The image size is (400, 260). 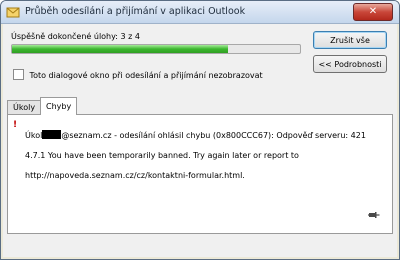 I want to click on error-prefix: Úkol, so click(x=34, y=135).